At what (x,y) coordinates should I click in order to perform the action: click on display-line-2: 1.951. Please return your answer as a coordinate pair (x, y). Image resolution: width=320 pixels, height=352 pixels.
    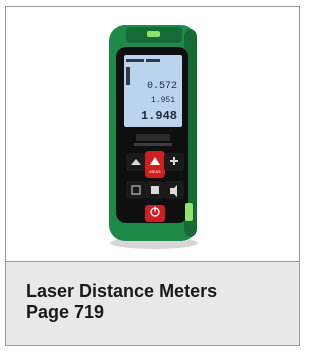
    Looking at the image, I should click on (163, 100).